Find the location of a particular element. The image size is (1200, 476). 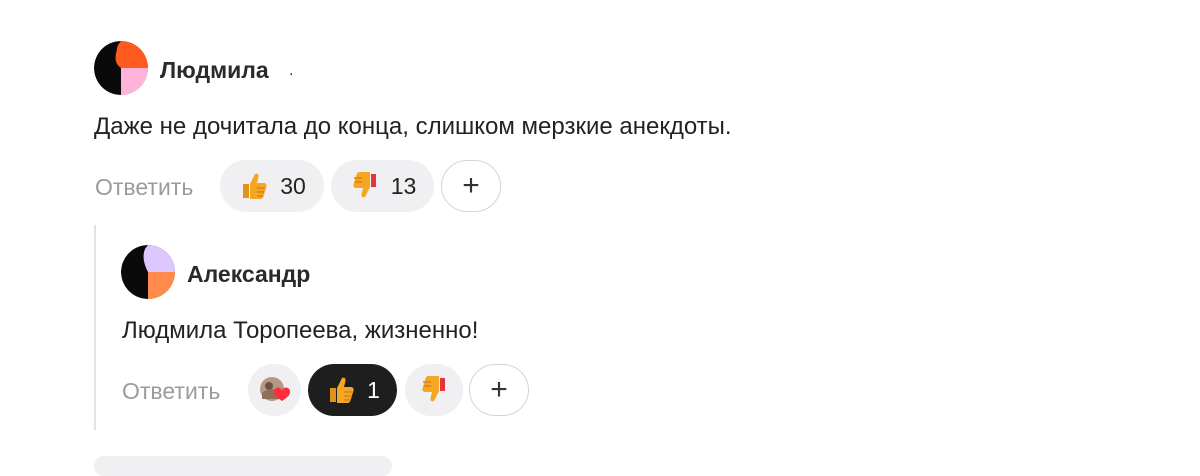

avatar-aleksandr is located at coordinates (148, 272).